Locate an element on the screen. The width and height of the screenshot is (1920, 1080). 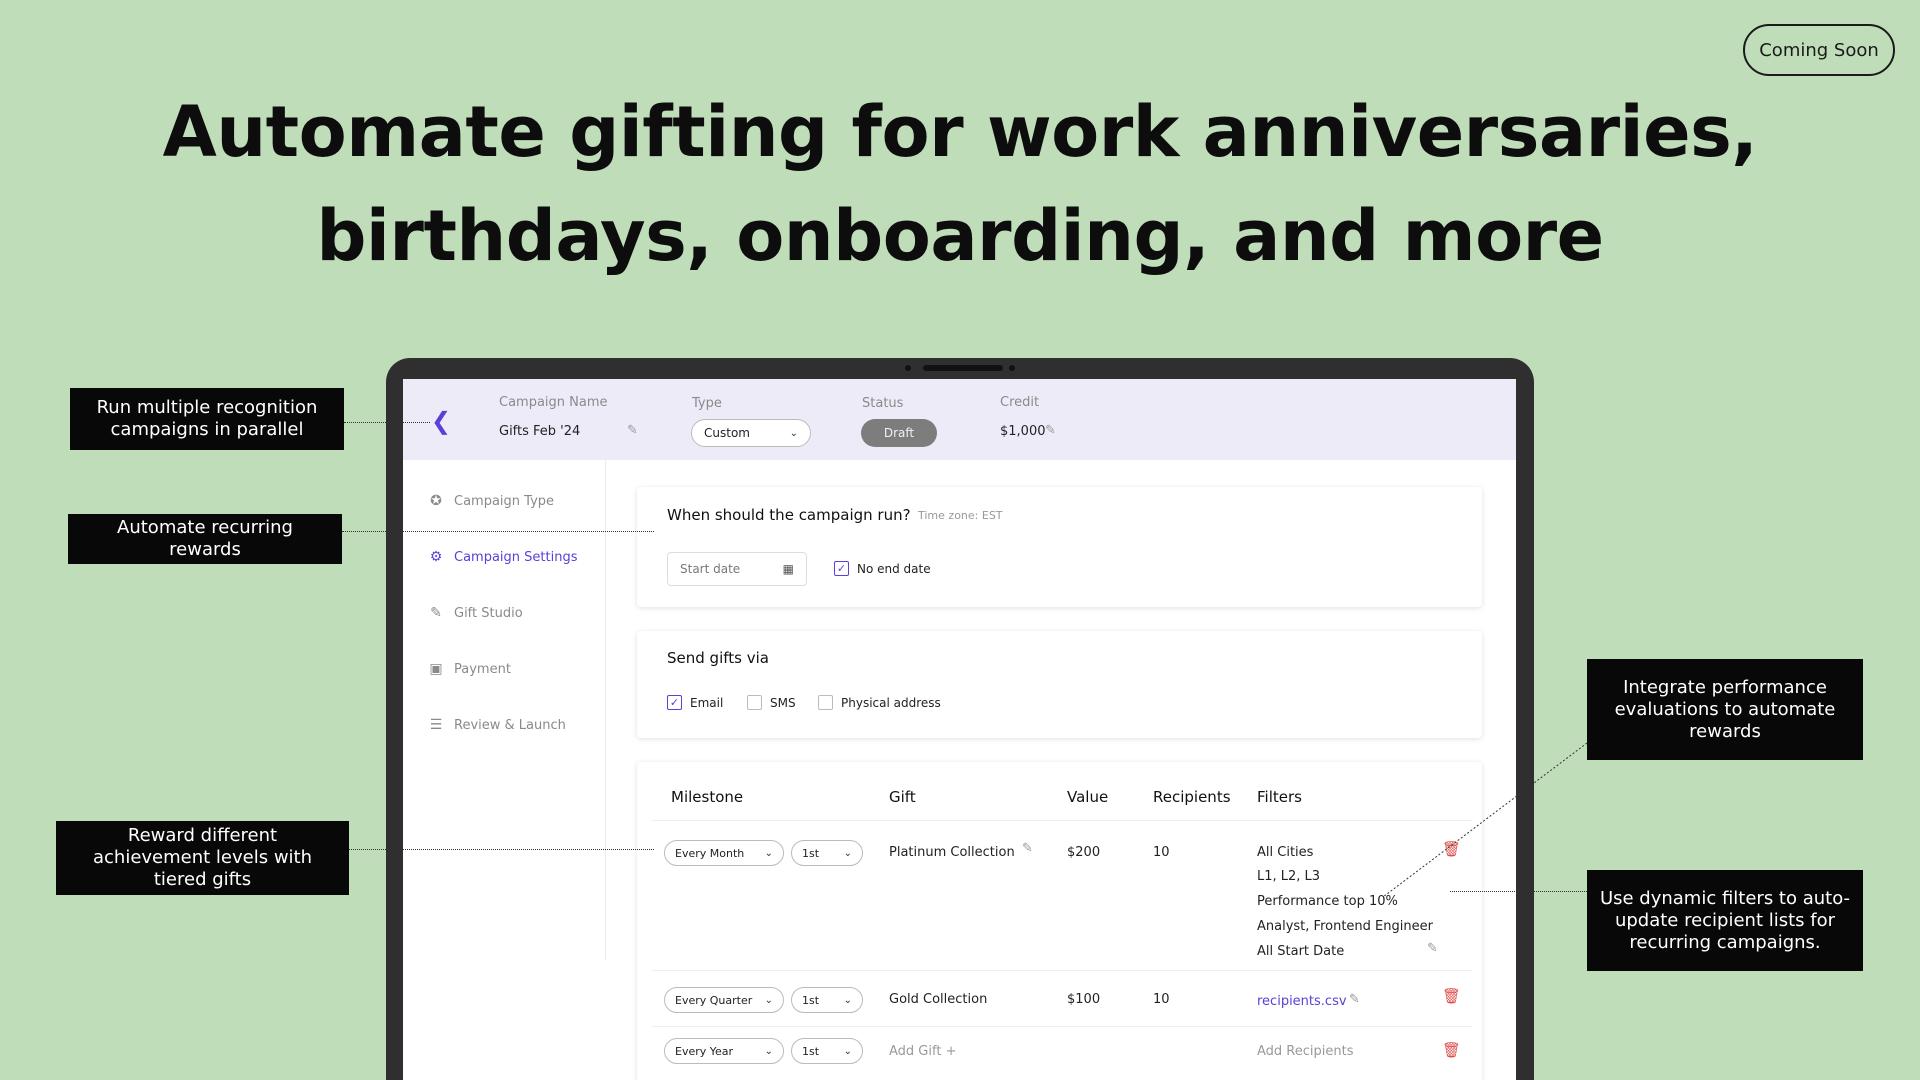
start-date-placeholder: Start date is located at coordinates (710, 569).